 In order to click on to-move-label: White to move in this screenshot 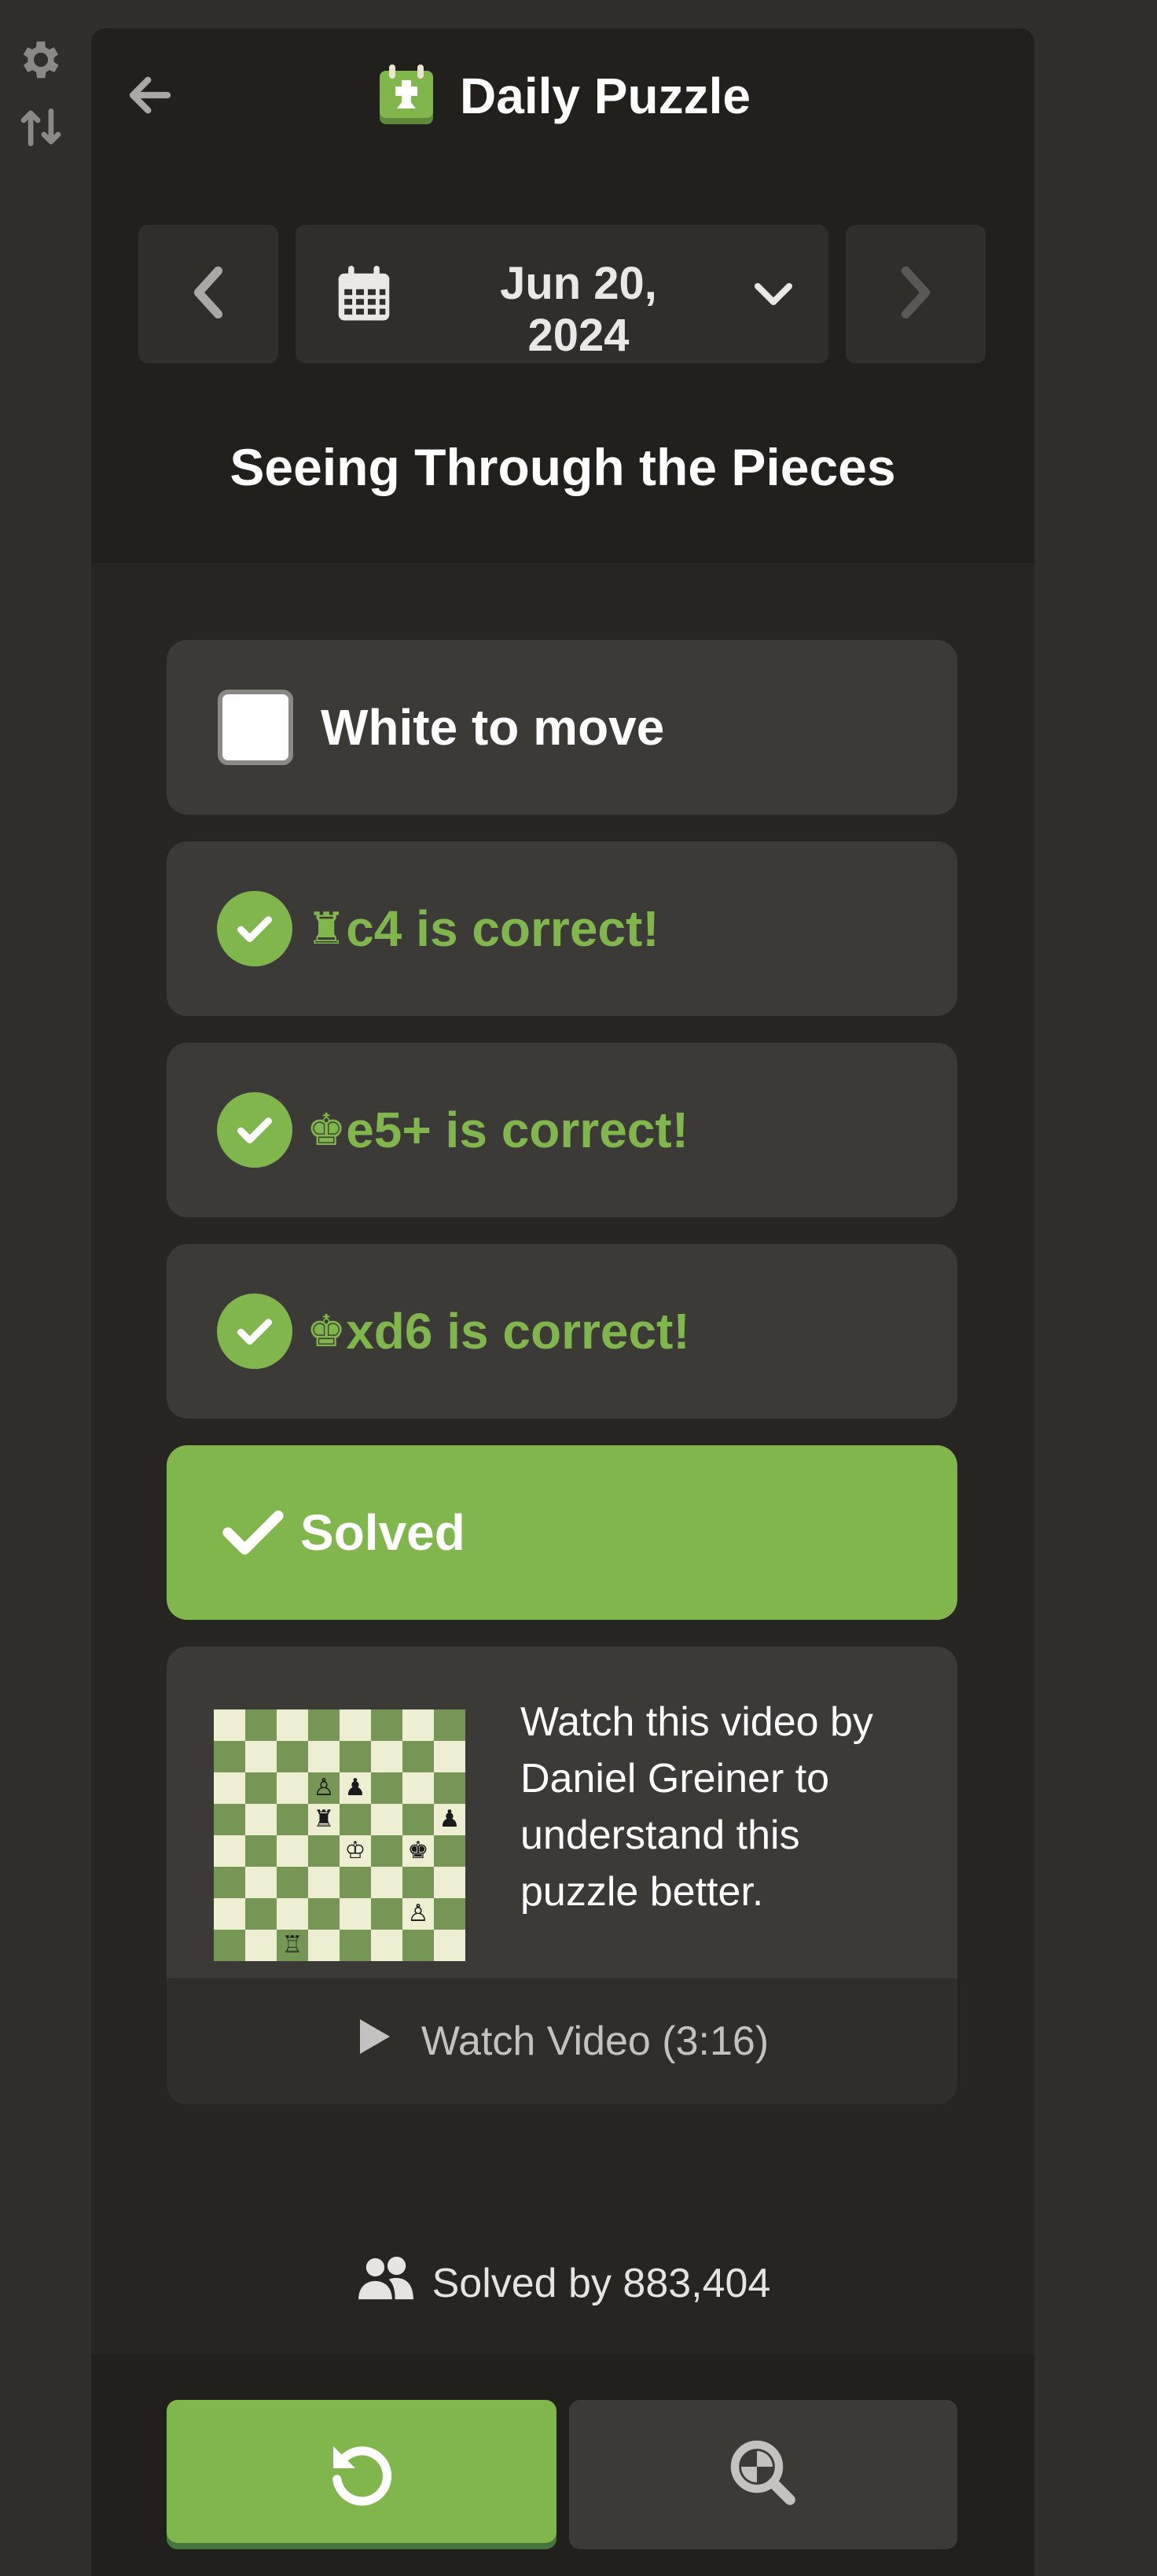, I will do `click(493, 727)`.